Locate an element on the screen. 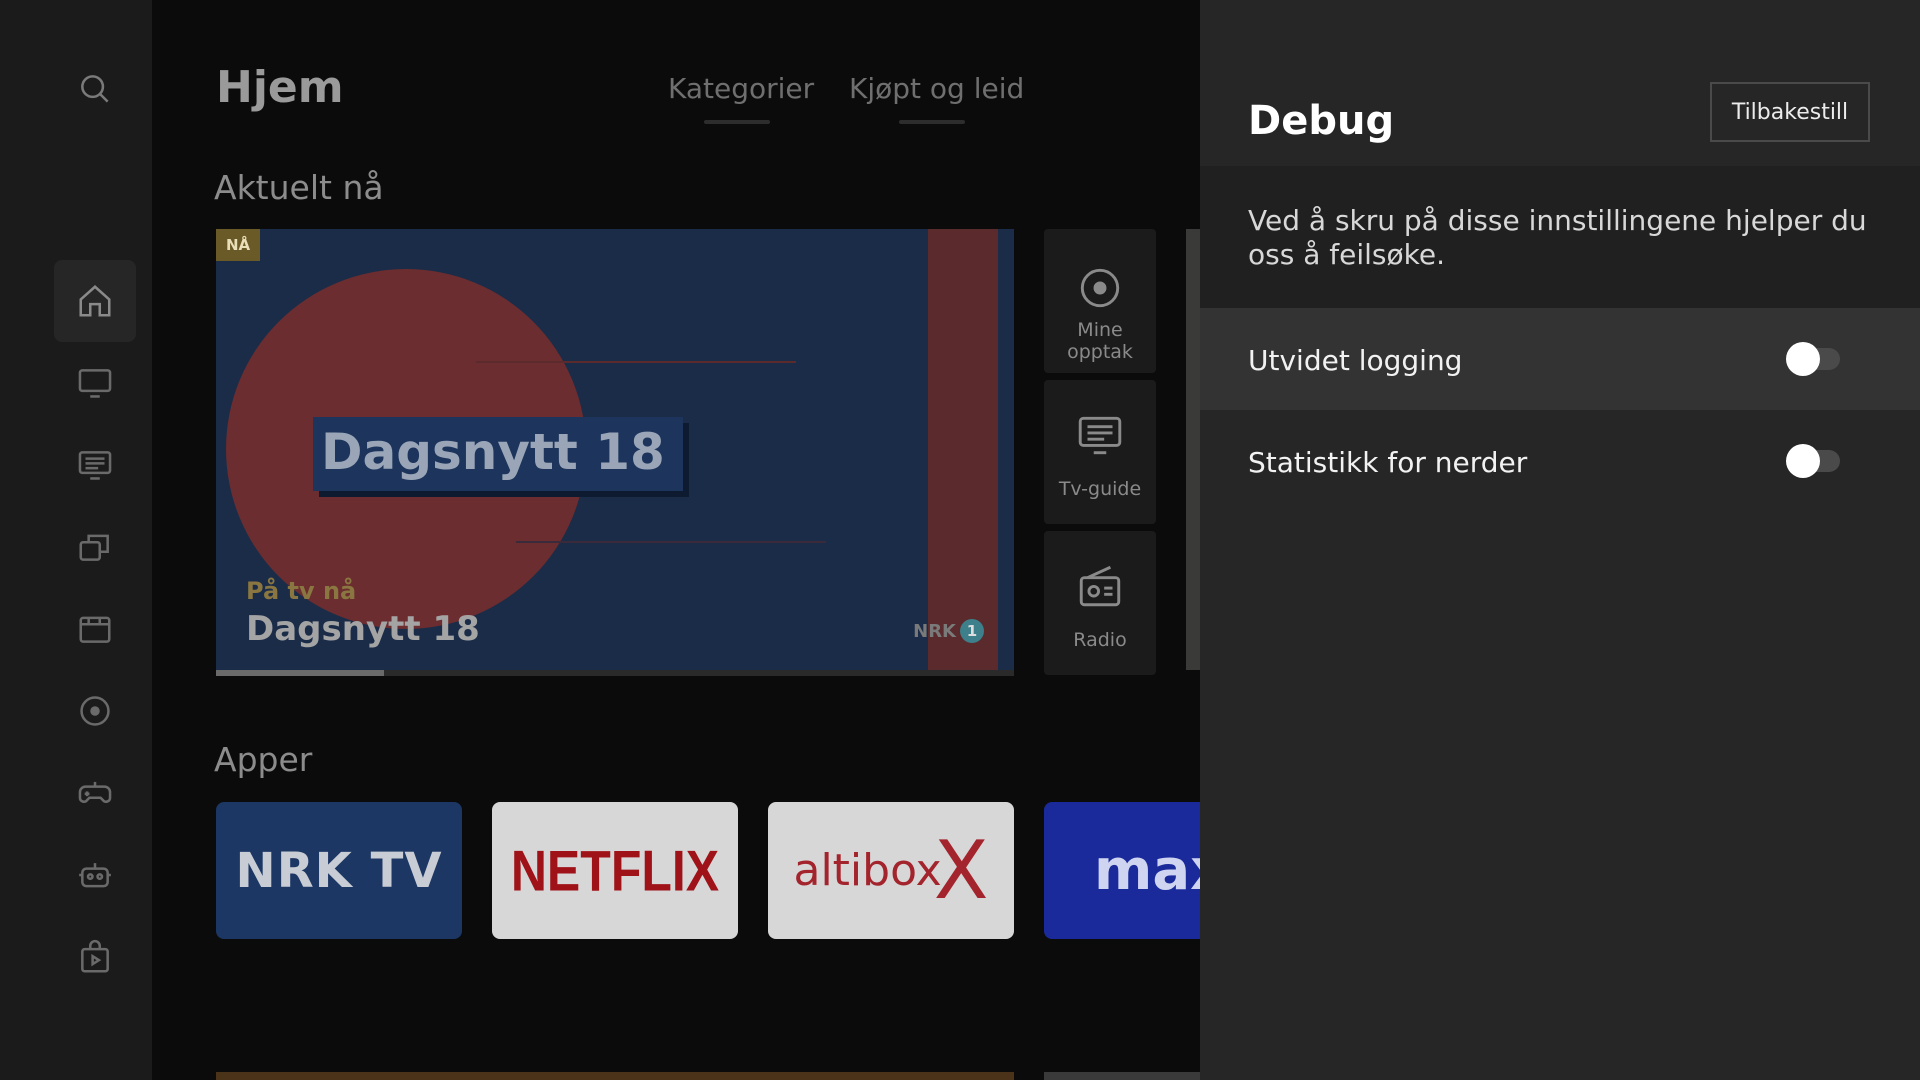 The image size is (1920, 1080). quick-link-tv-guide: Tv-guide is located at coordinates (1100, 452).